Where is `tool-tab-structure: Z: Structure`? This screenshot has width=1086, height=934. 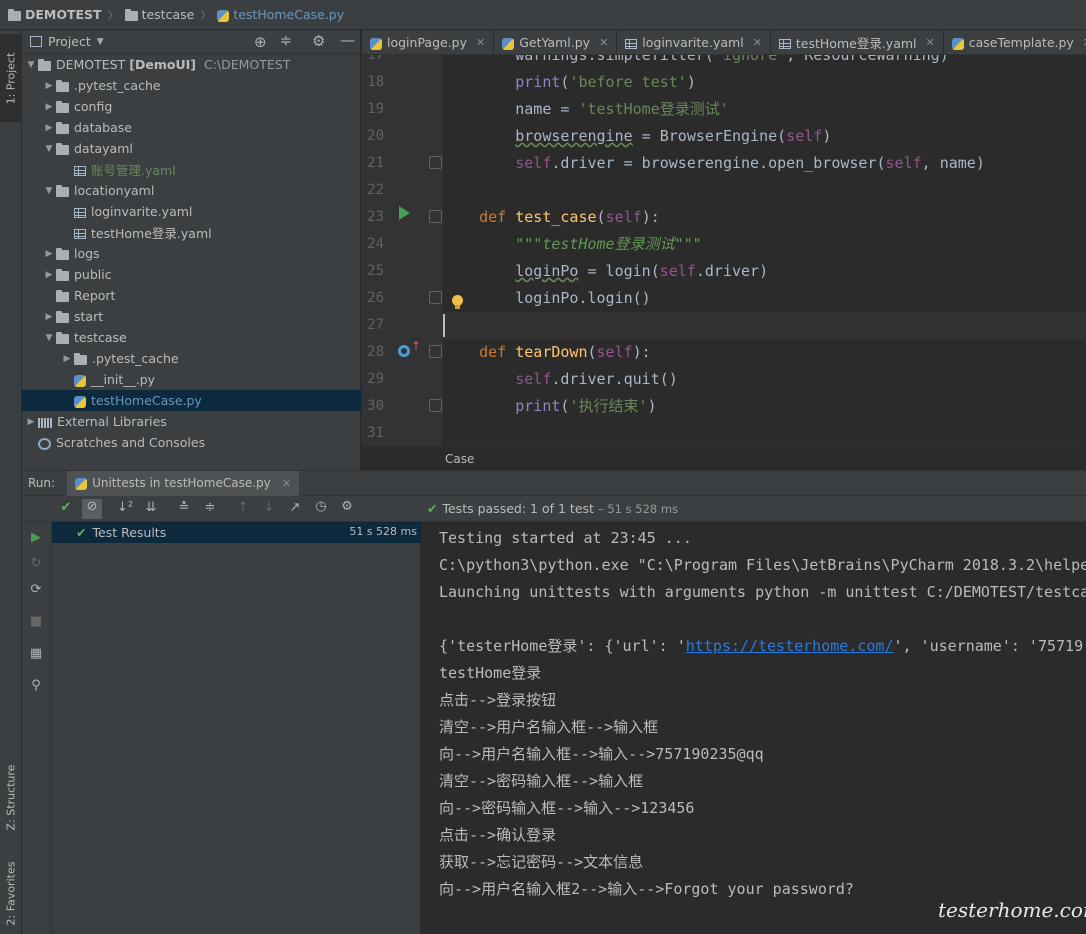
tool-tab-structure: Z: Structure is located at coordinates (11, 797).